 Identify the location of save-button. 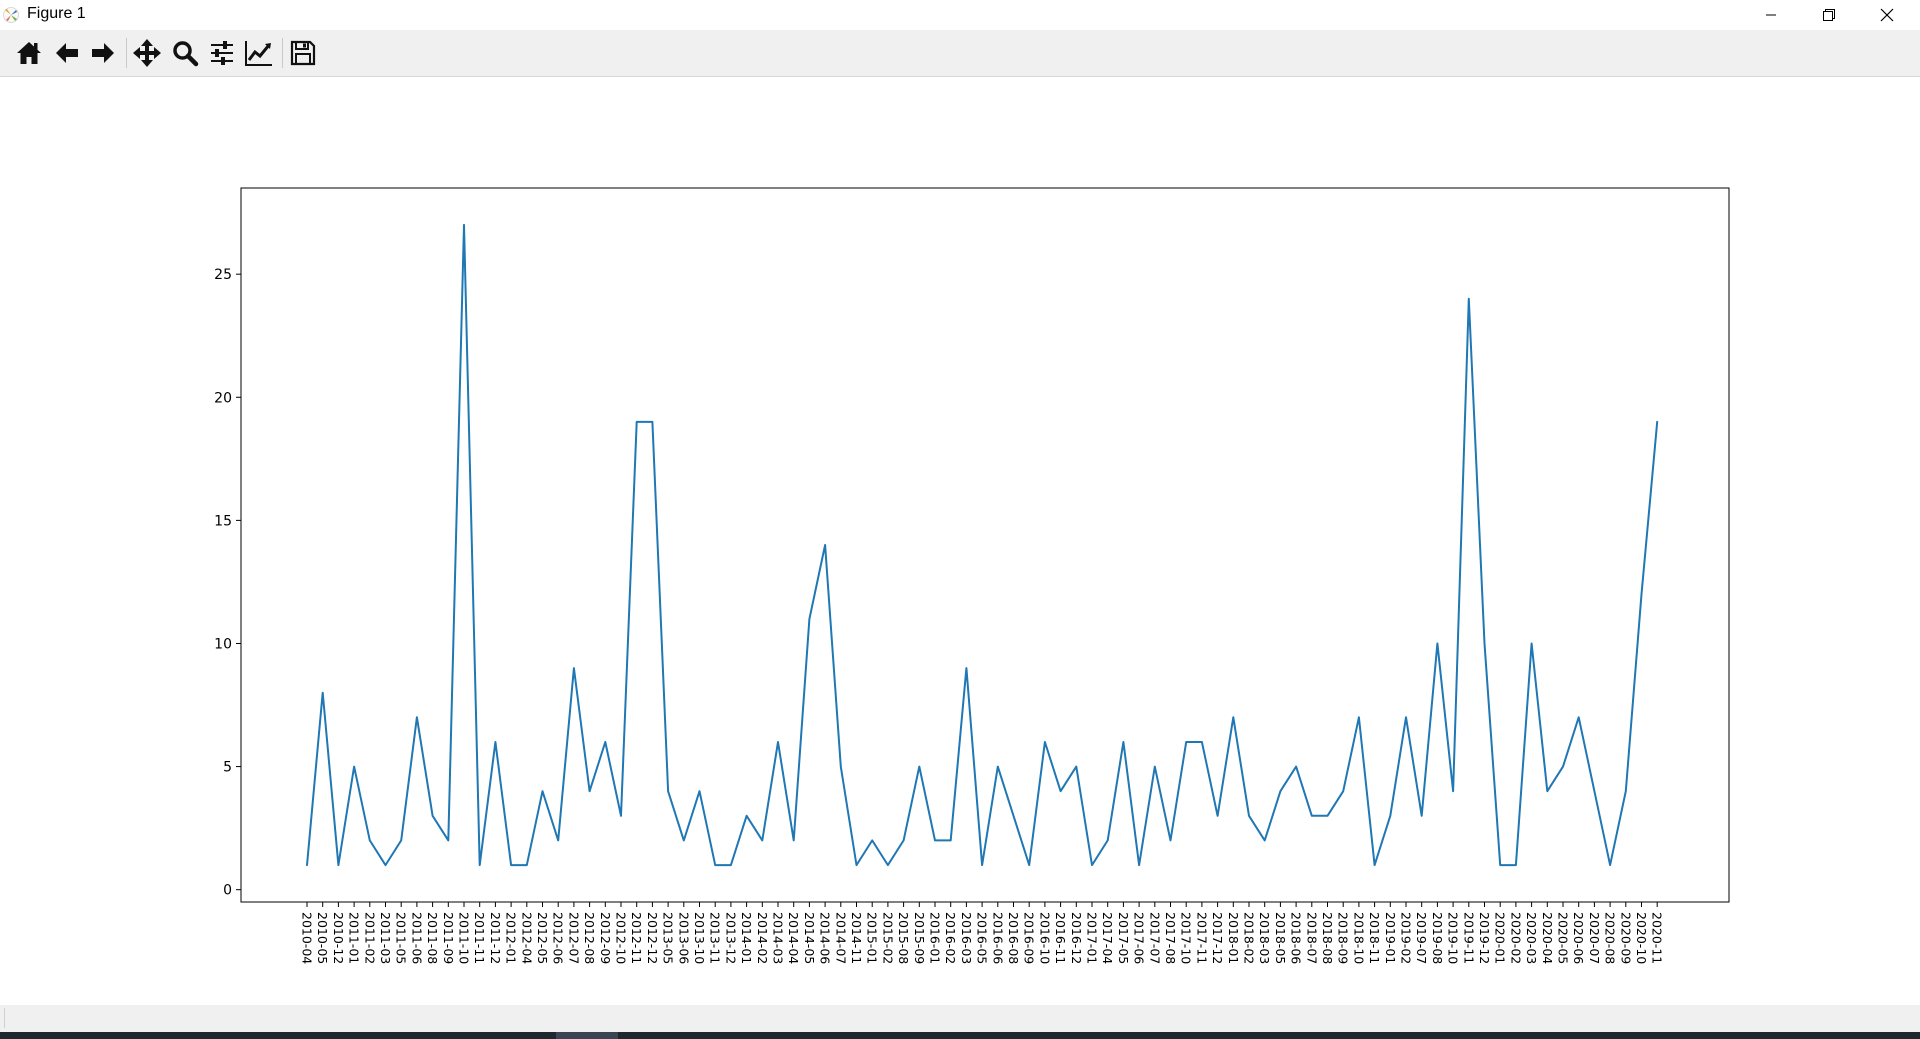
(303, 53).